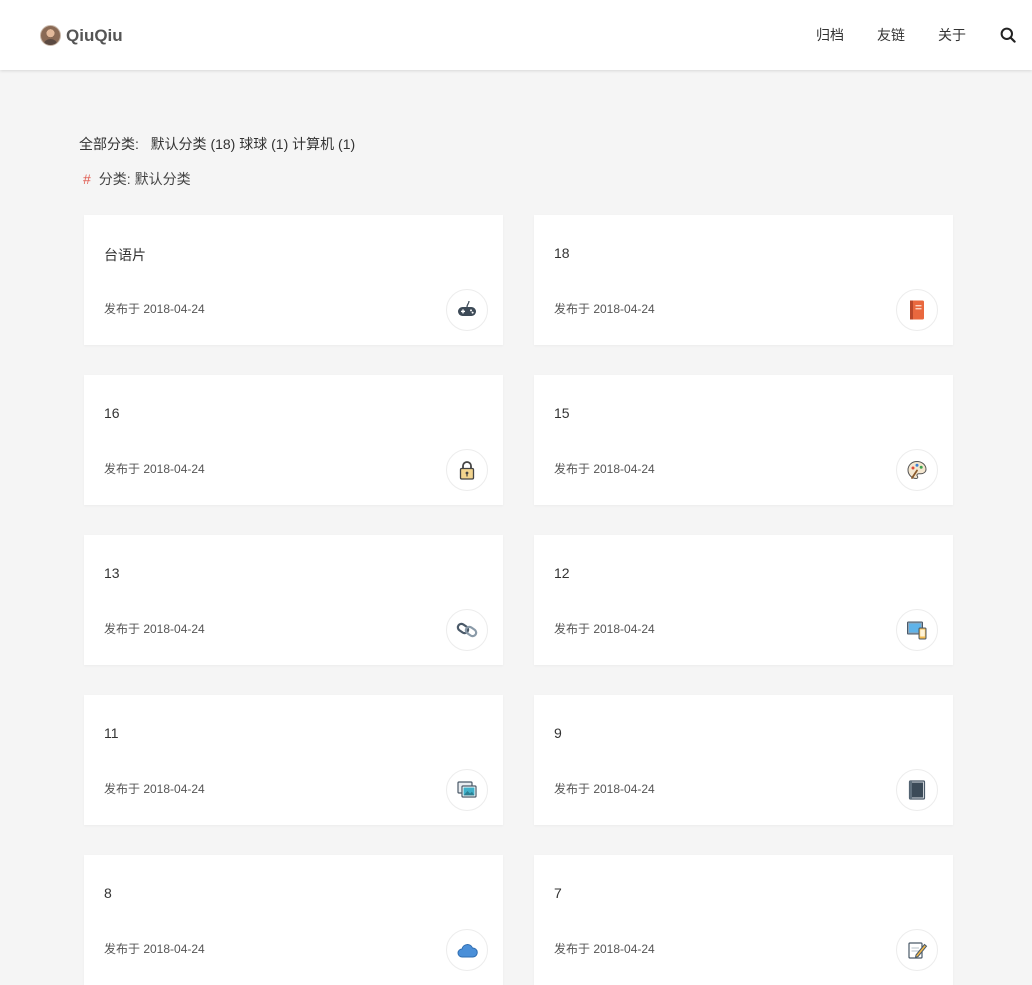 The width and height of the screenshot is (1032, 985). I want to click on nav-archive: 归档, so click(830, 35).